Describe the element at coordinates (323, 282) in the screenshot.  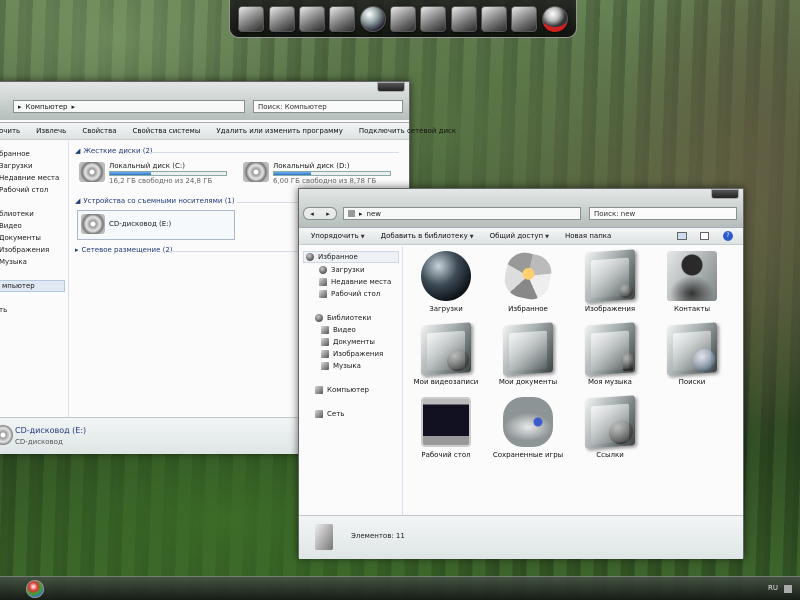
I see `recent-places-icon` at that location.